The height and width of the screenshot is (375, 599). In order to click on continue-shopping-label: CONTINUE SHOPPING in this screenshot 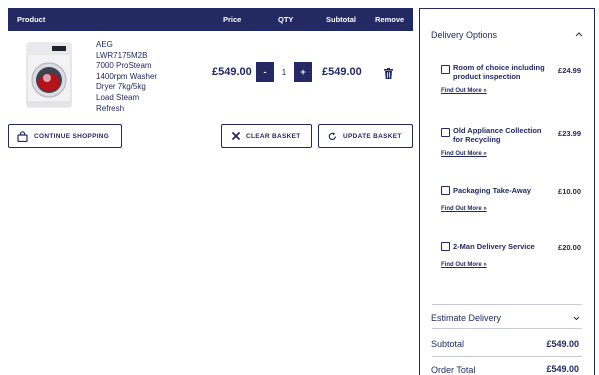, I will do `click(72, 136)`.